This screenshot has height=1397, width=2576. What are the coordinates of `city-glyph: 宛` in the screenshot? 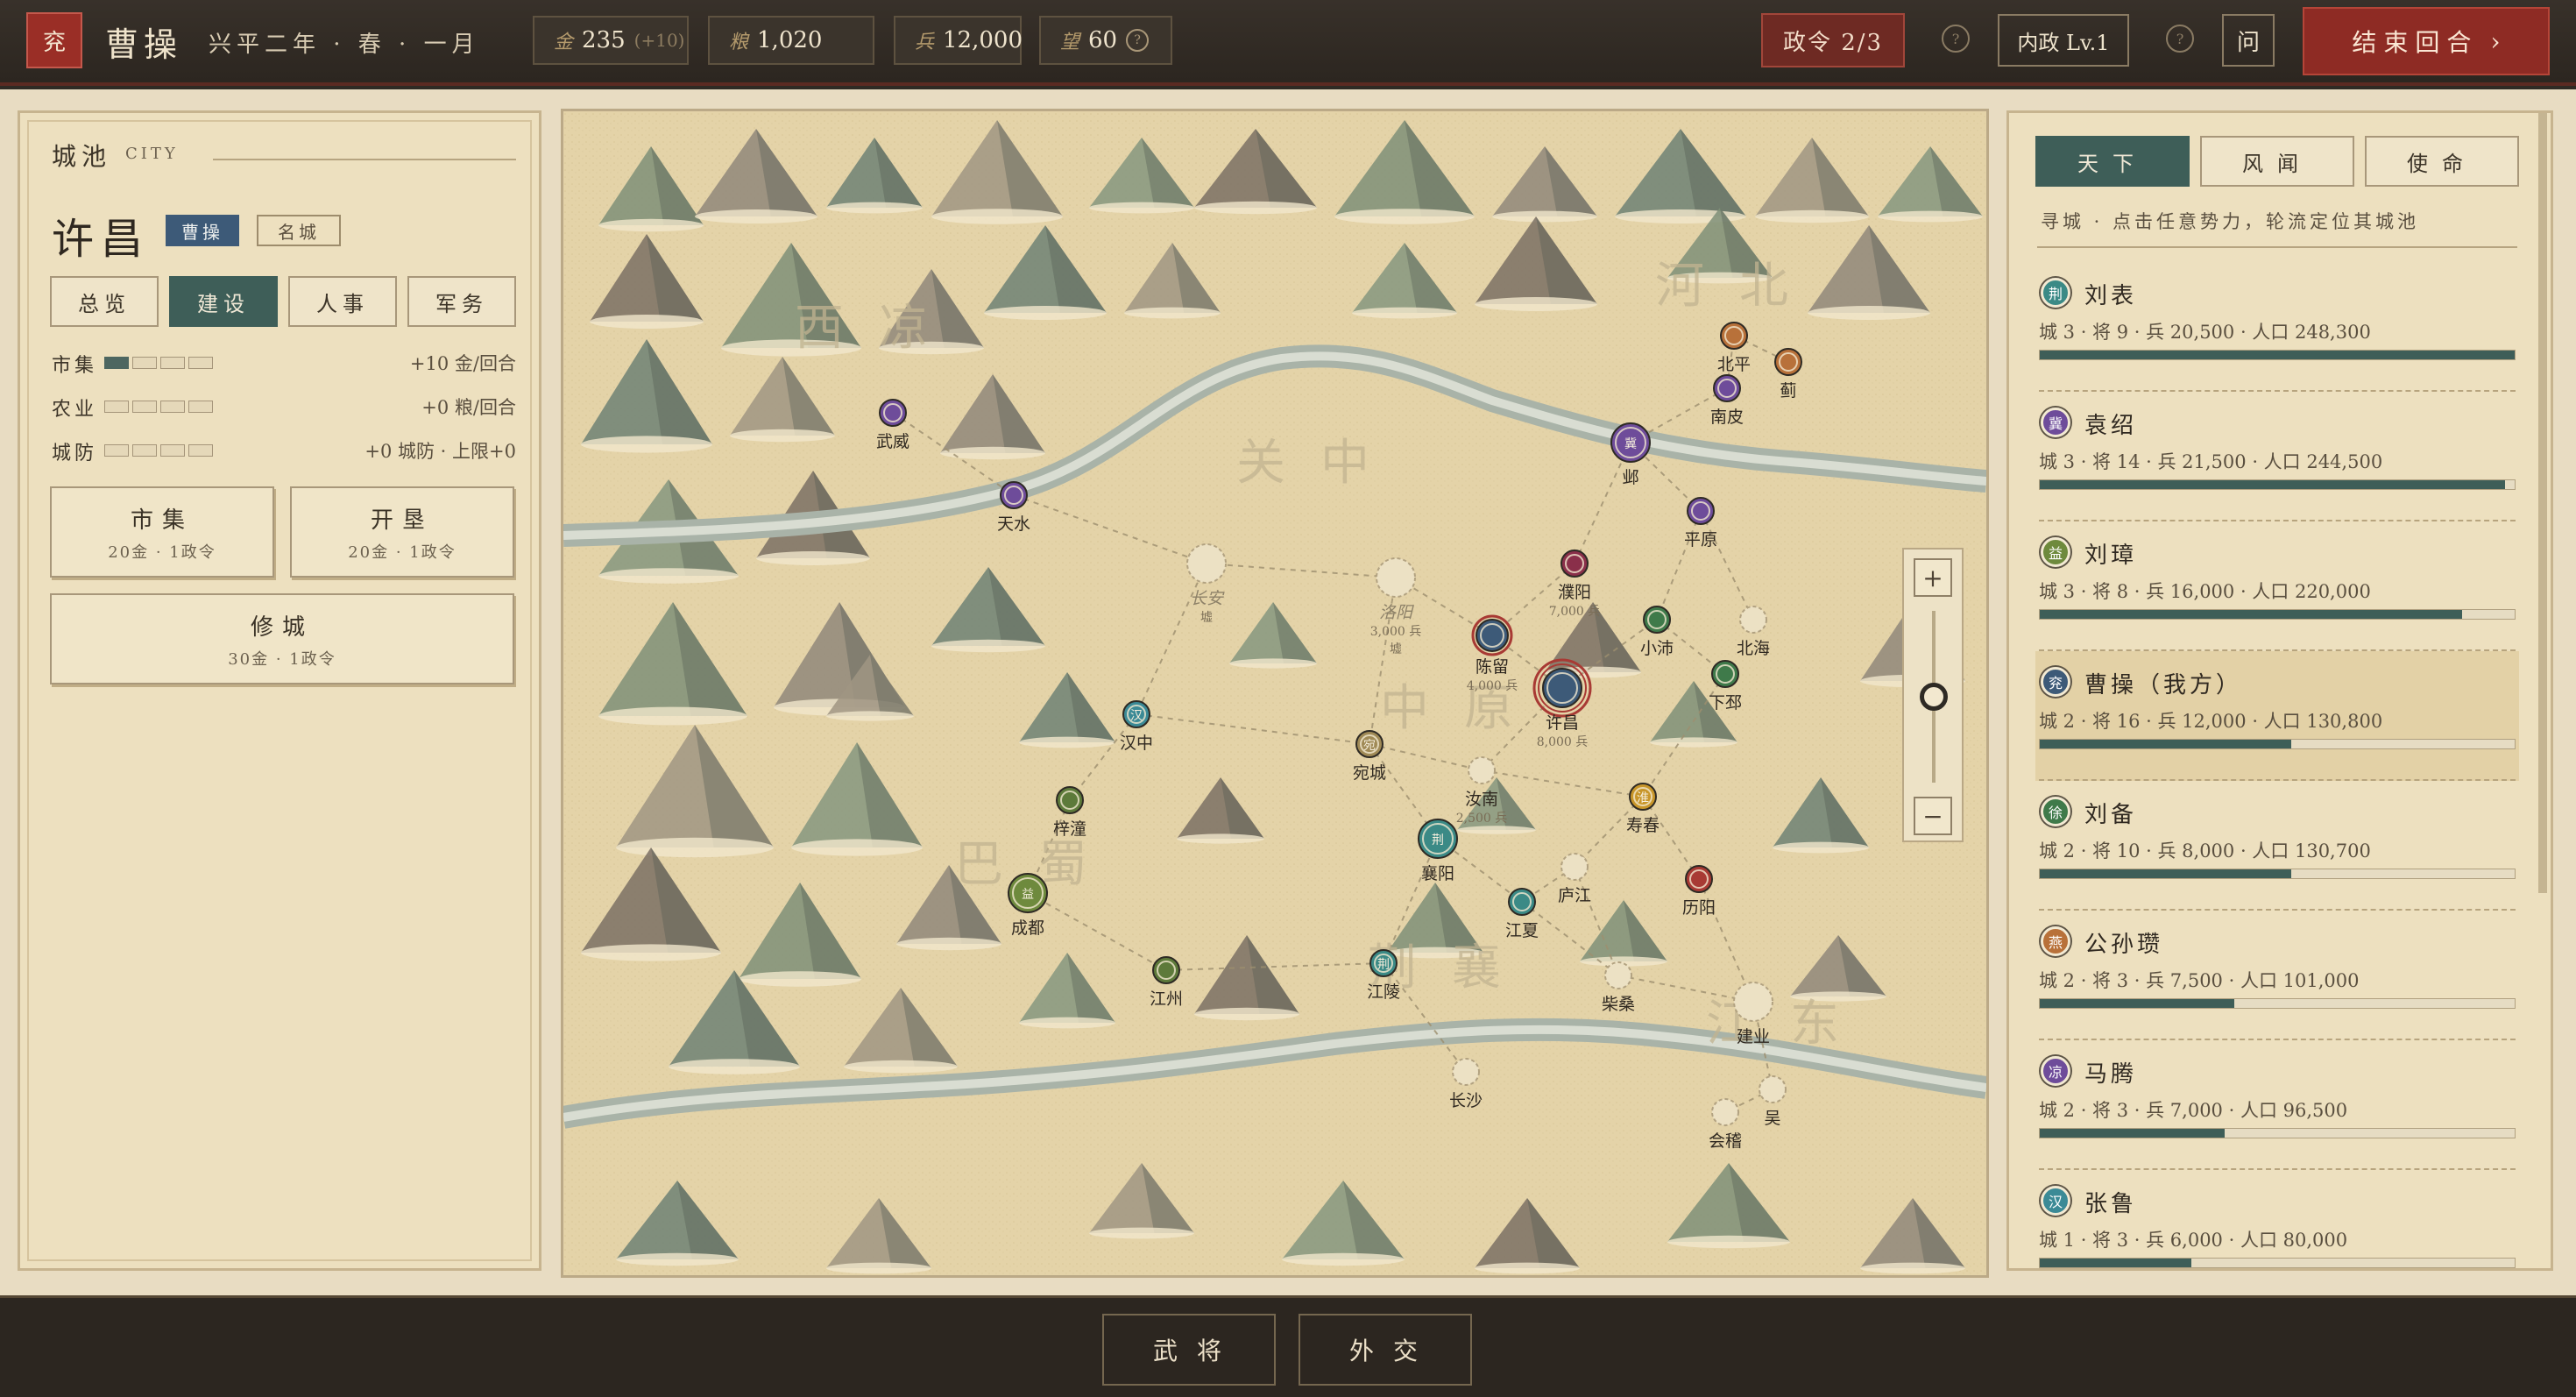 It's located at (1369, 746).